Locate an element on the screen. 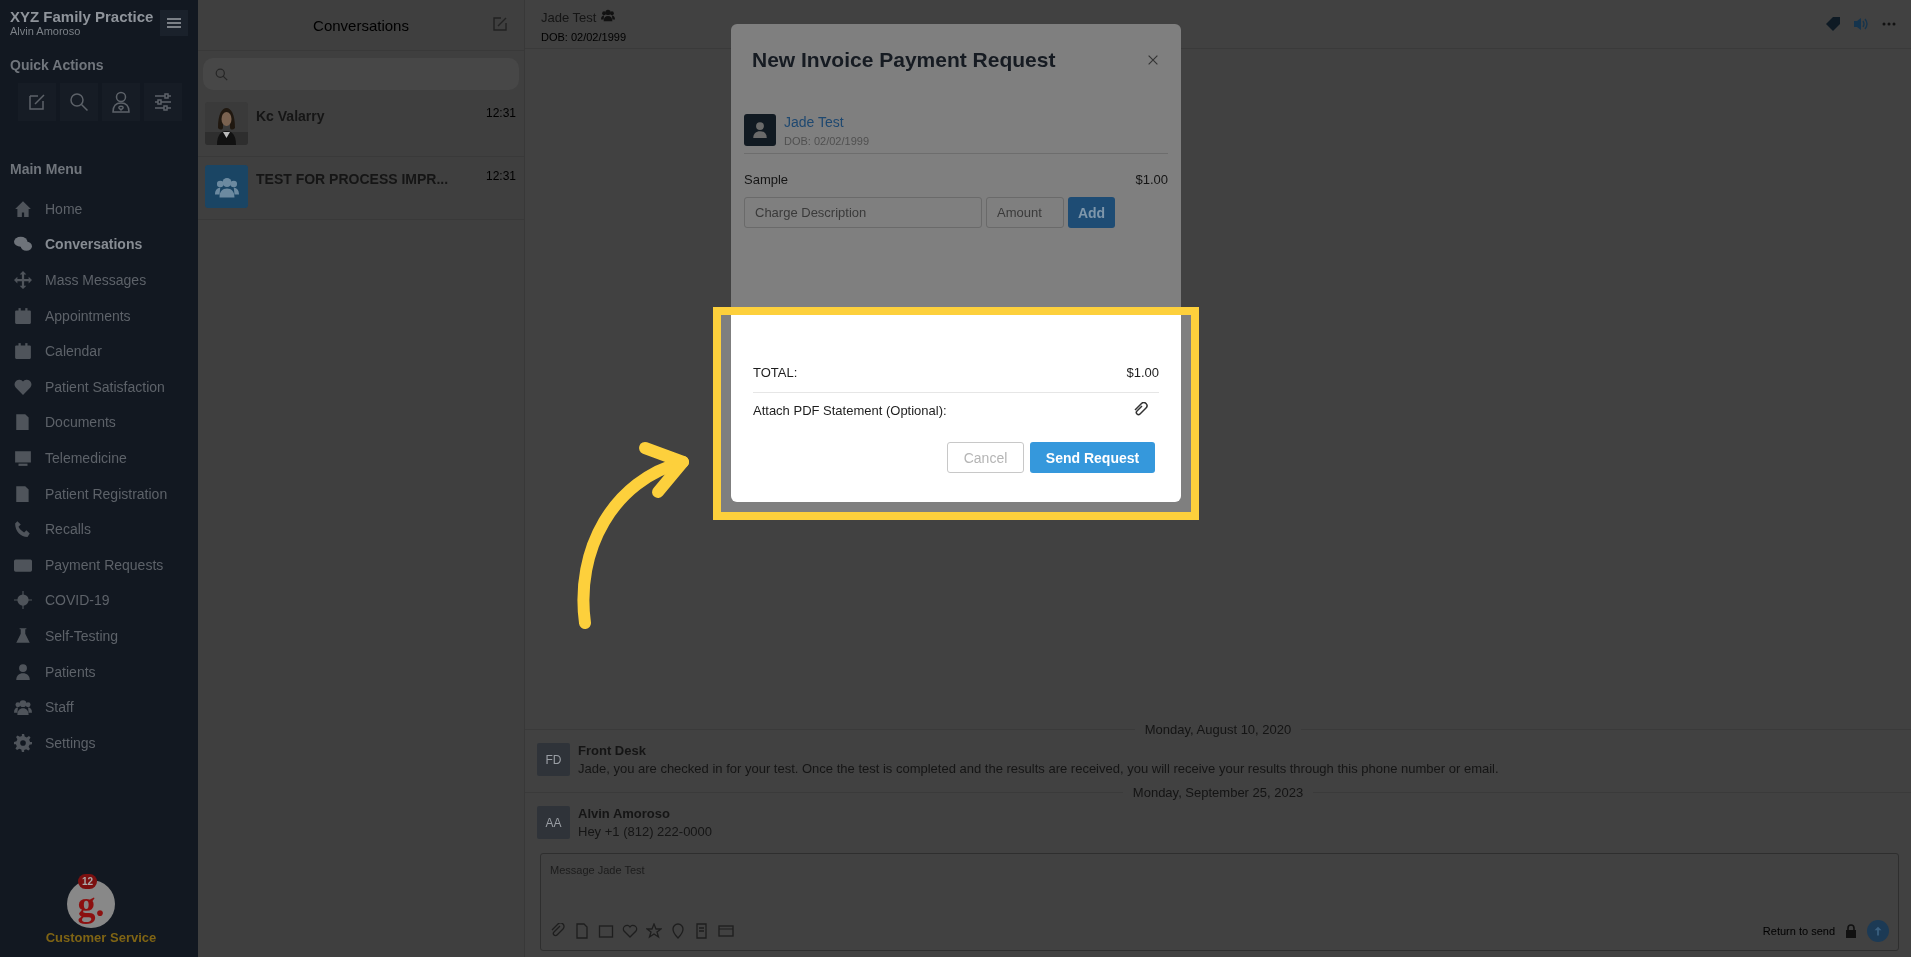 This screenshot has height=957, width=1911. paperclip-button is located at coordinates (558, 931).